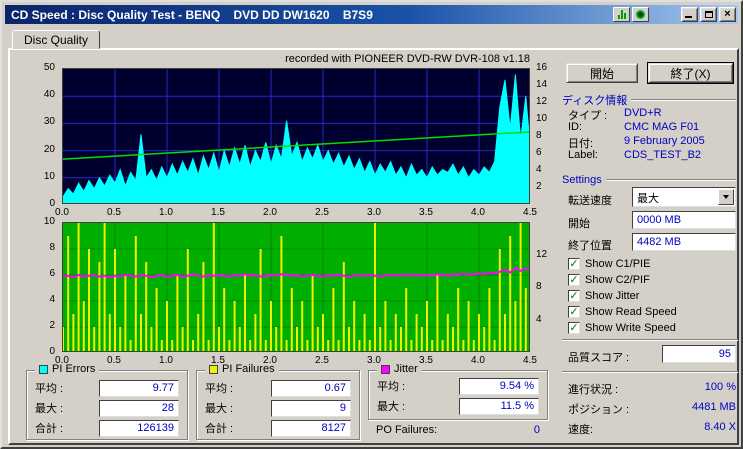 The image size is (743, 449). I want to click on disc-label-label: Label:, so click(583, 155).